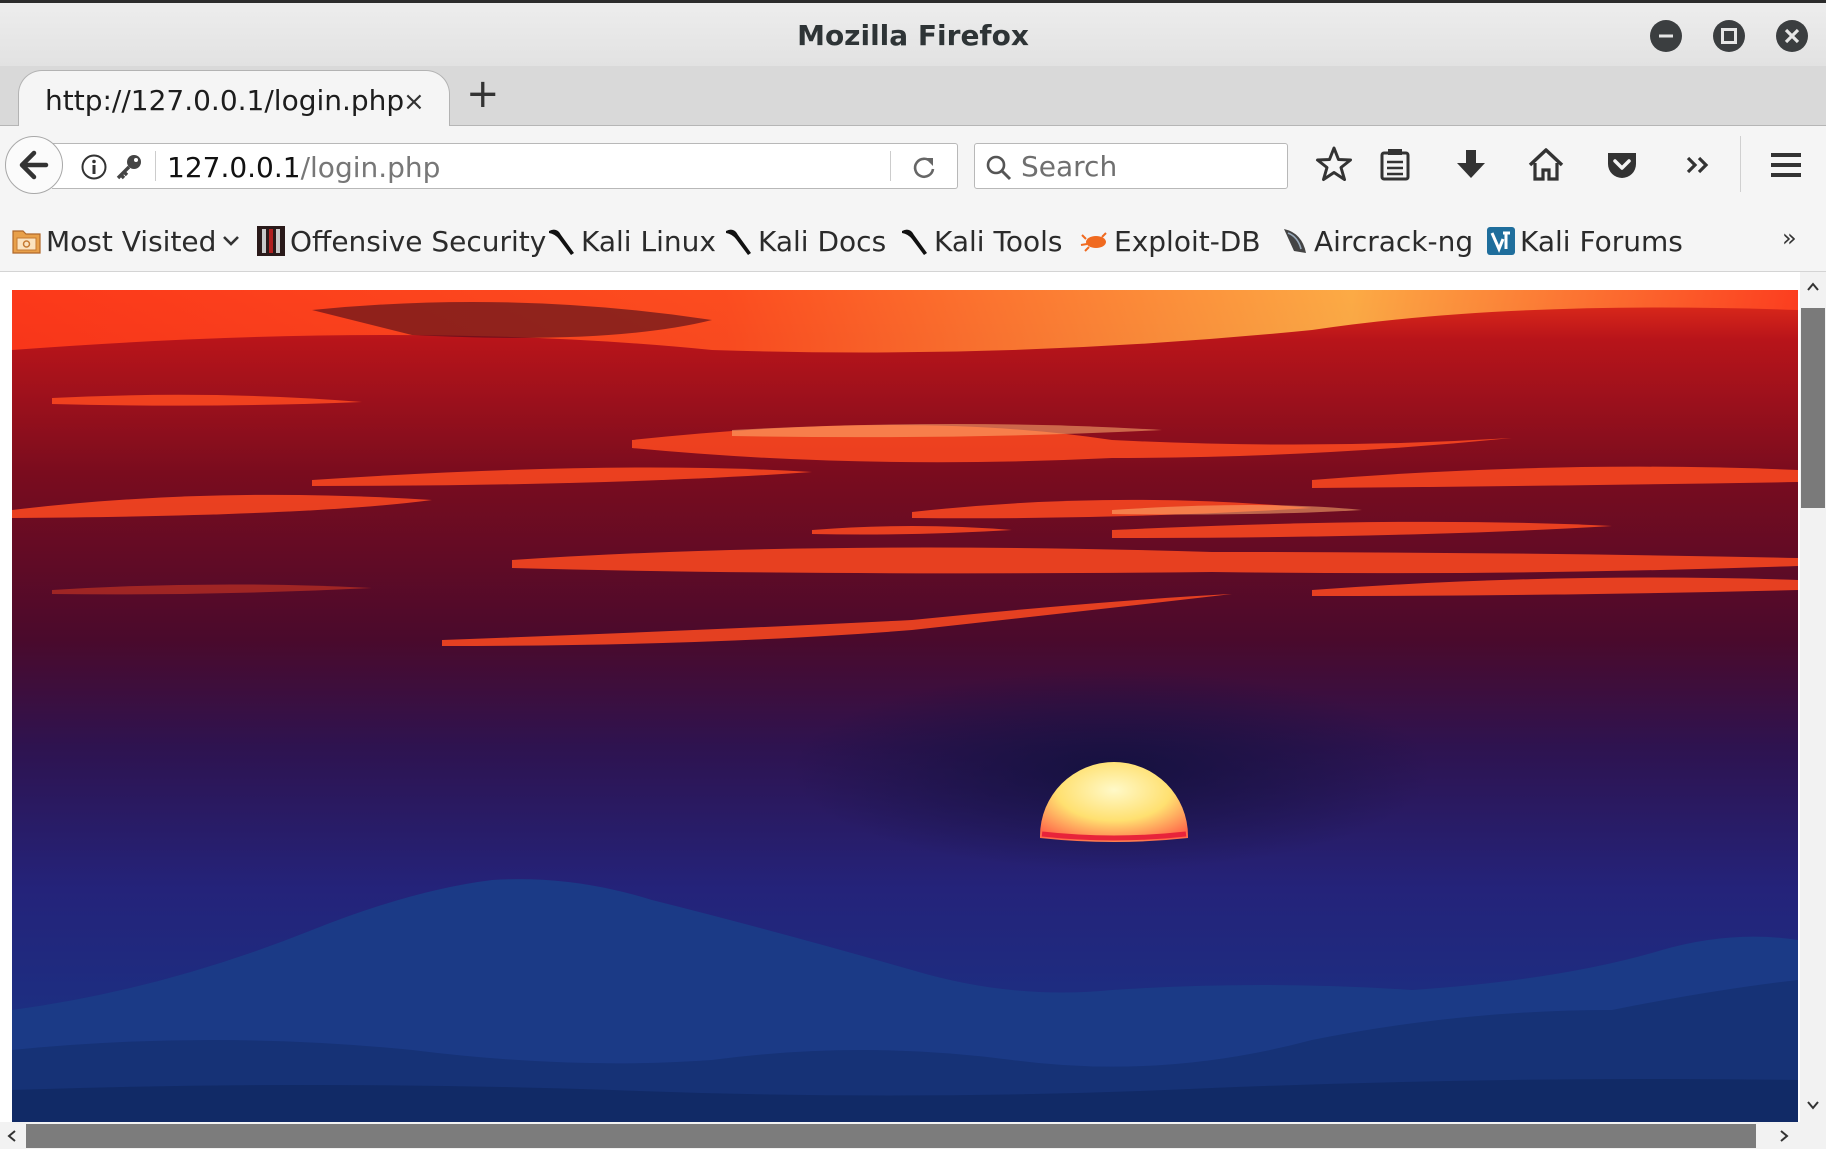  I want to click on bookmark-label: Kali Forums, so click(1601, 241).